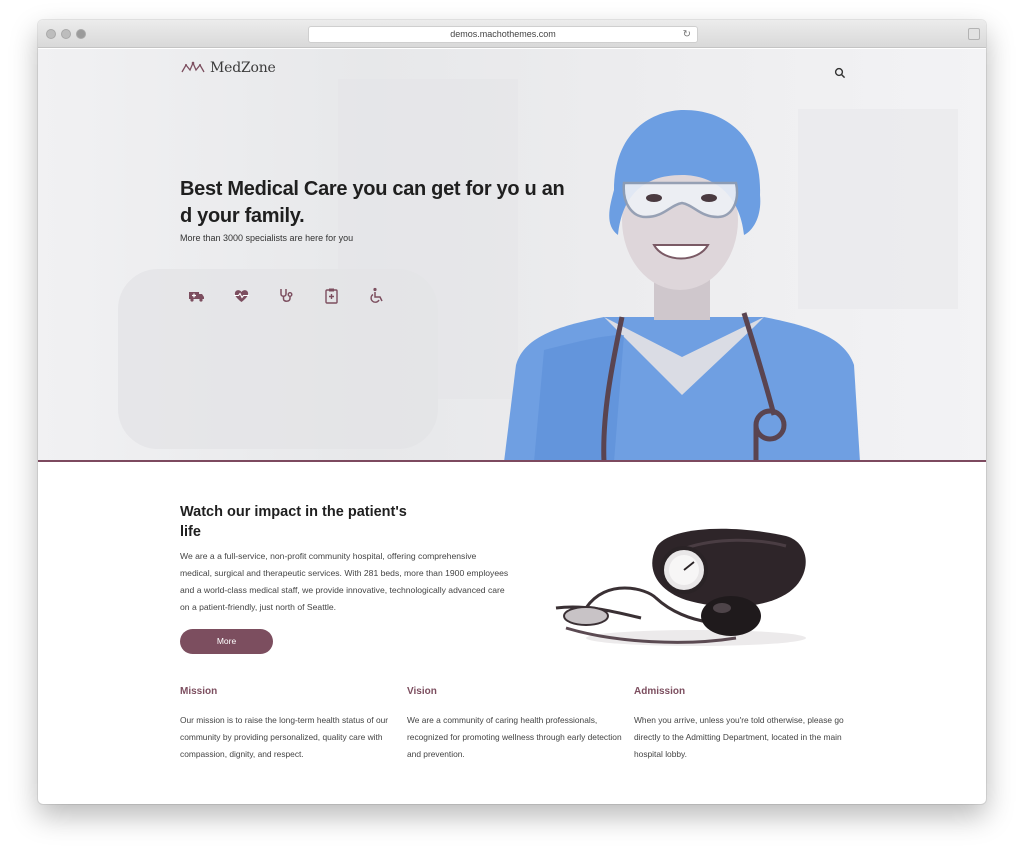 Image resolution: width=1024 pixels, height=858 pixels. I want to click on search-icon, so click(840, 73).